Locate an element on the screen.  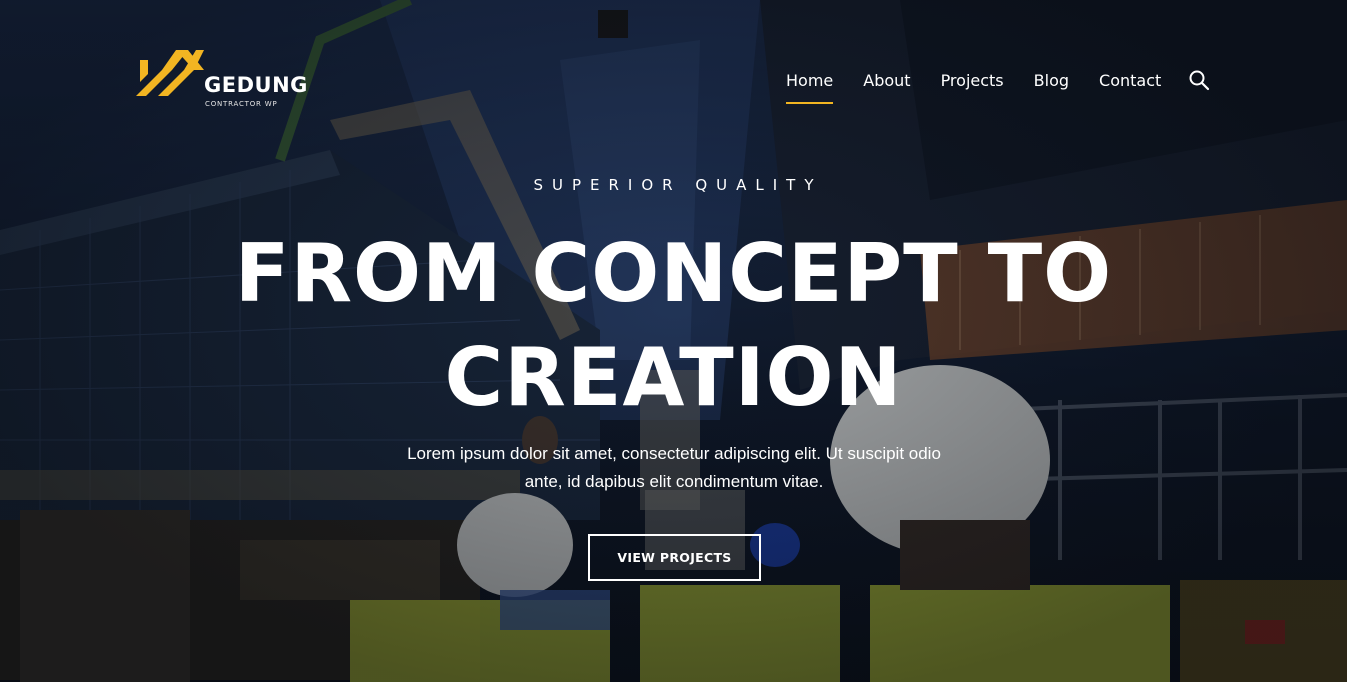
nav-item-contact: Contact is located at coordinates (1130, 88).